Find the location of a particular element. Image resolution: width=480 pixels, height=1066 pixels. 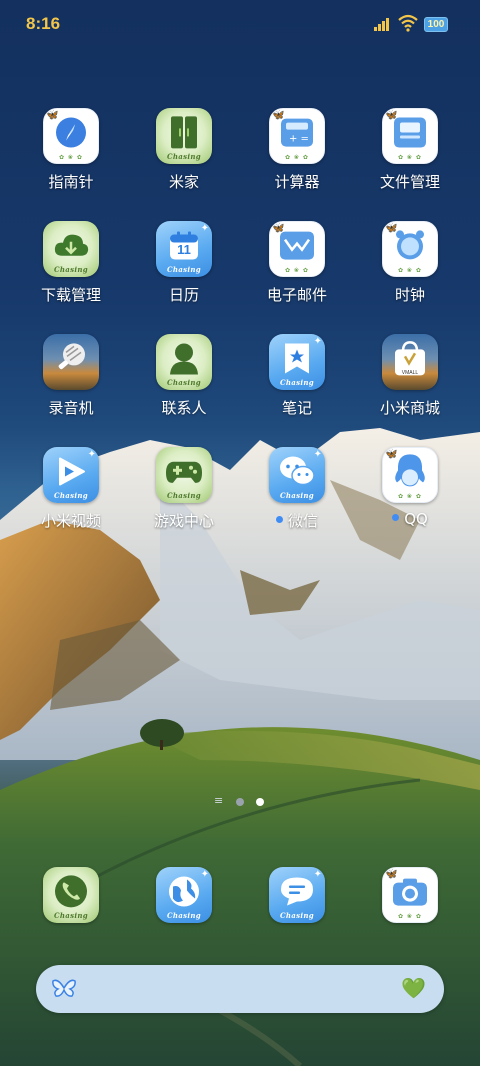

dock-browser-globe: ✦ Chasing is located at coordinates (184, 895).